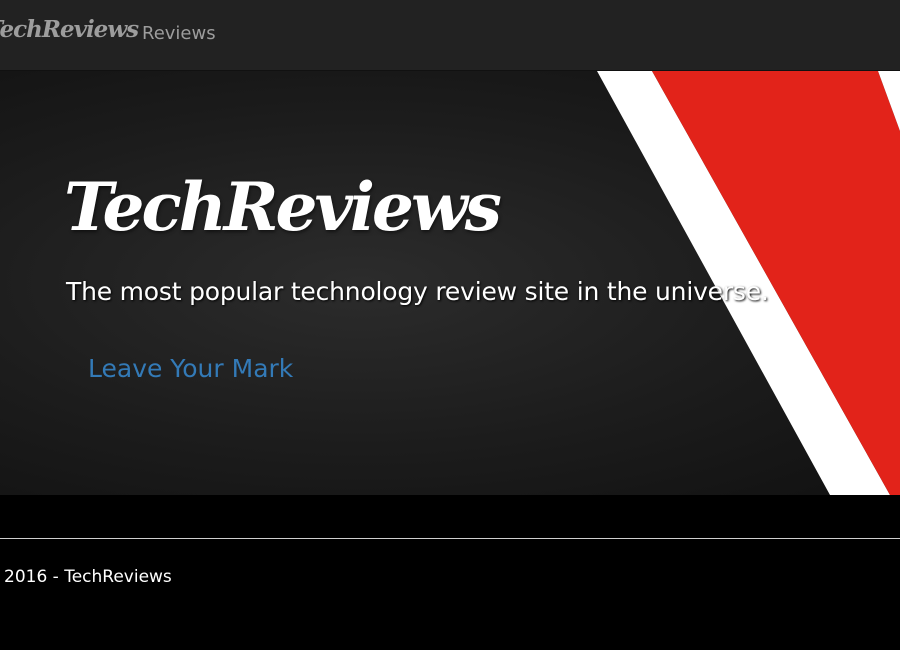 The height and width of the screenshot is (650, 900). I want to click on navbar: TechReviews Reviews, so click(450, 35).